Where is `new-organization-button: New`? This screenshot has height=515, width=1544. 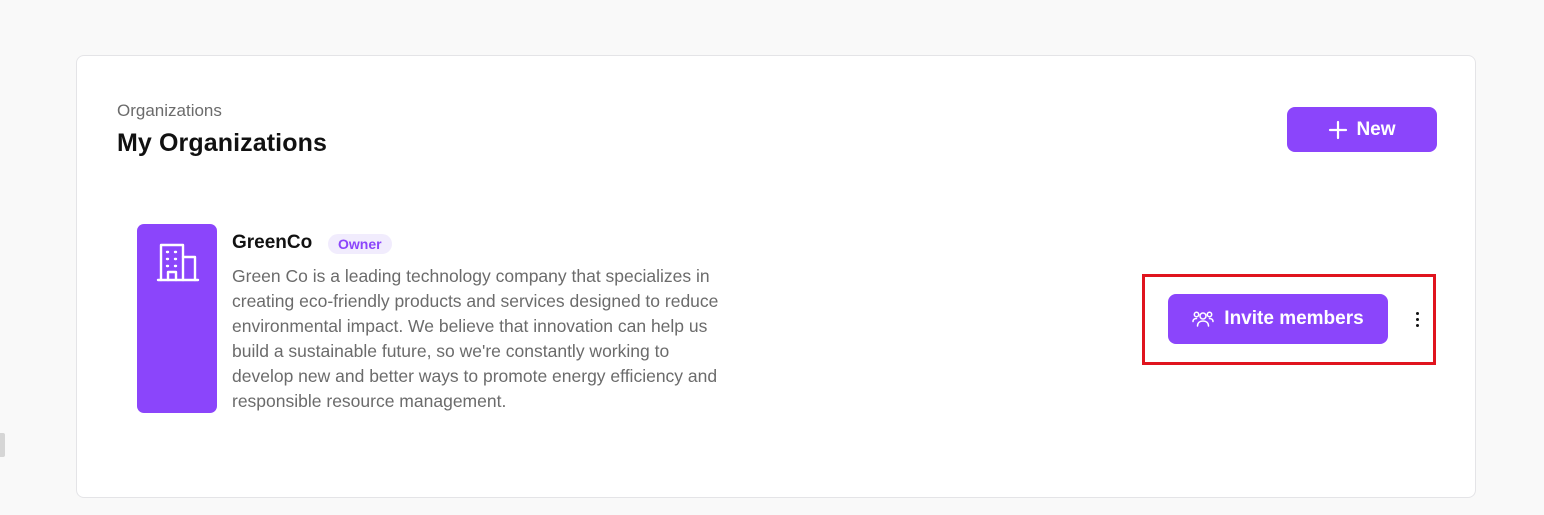
new-organization-button: New is located at coordinates (1362, 129).